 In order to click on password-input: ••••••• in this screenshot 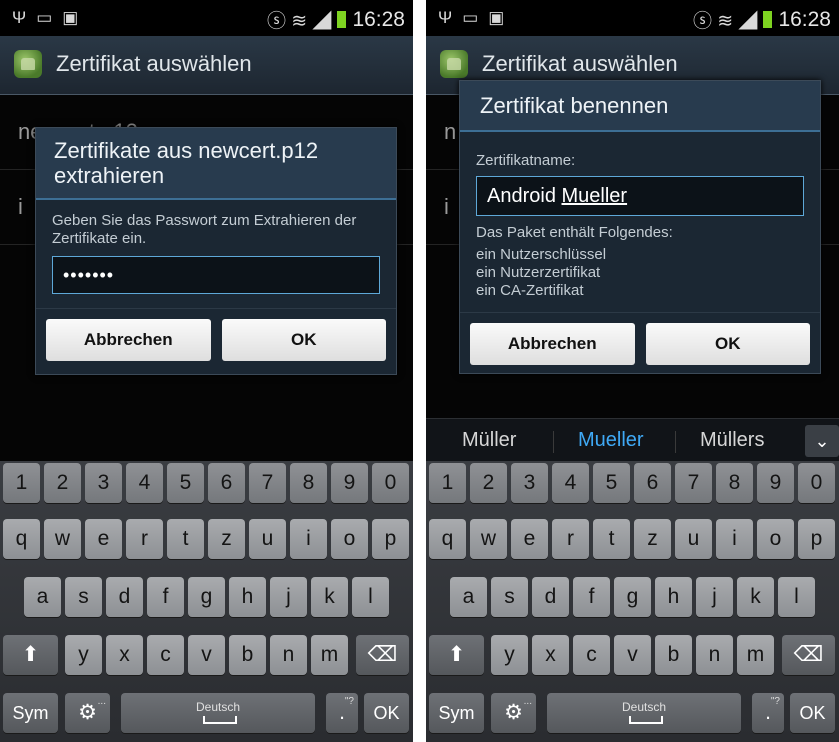, I will do `click(216, 275)`.